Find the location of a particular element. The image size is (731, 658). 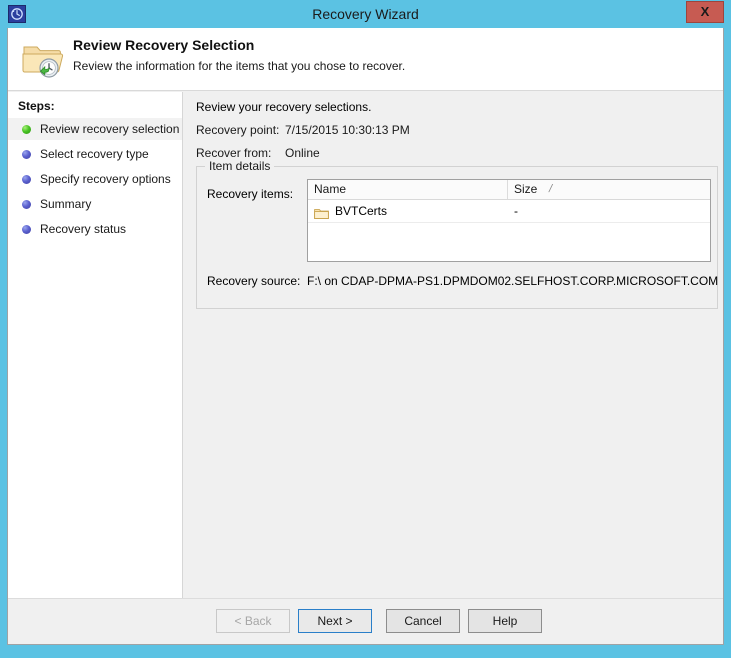

recovery-items-table: Name Size / BVTCerts - is located at coordinates (509, 220).